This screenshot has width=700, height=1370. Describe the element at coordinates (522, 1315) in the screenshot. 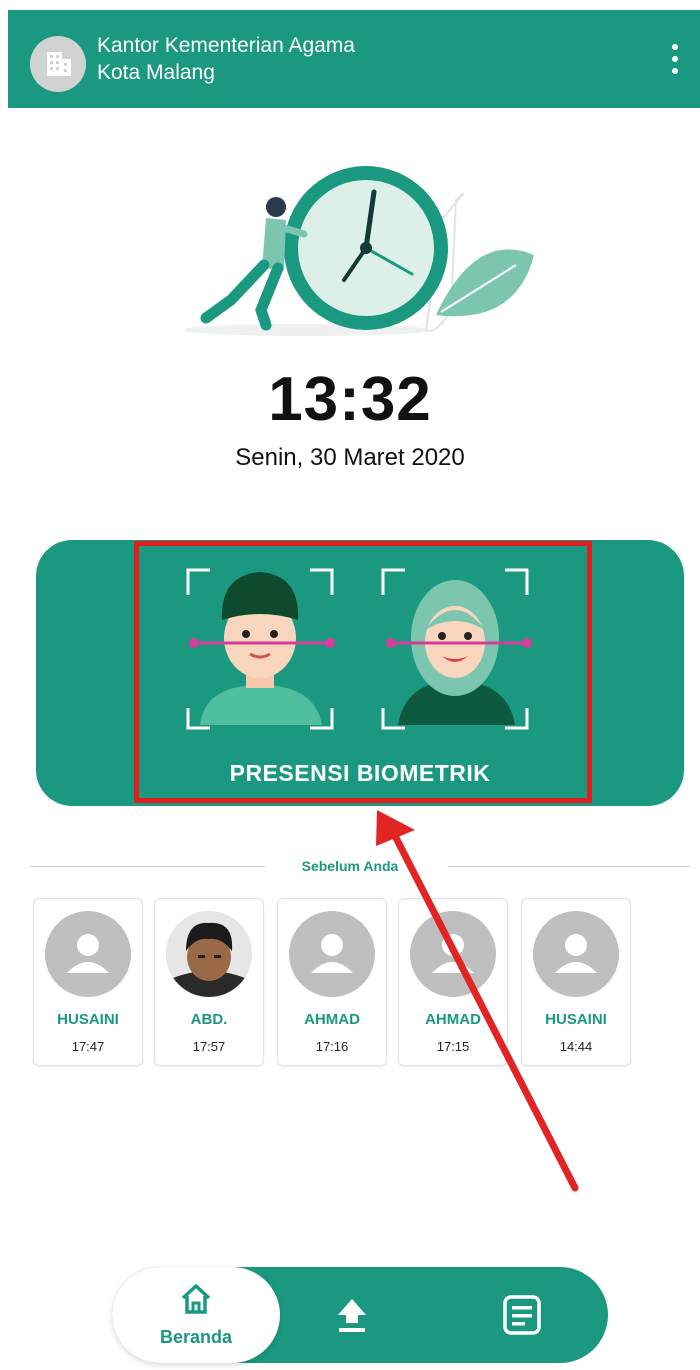

I see `document-list-icon` at that location.